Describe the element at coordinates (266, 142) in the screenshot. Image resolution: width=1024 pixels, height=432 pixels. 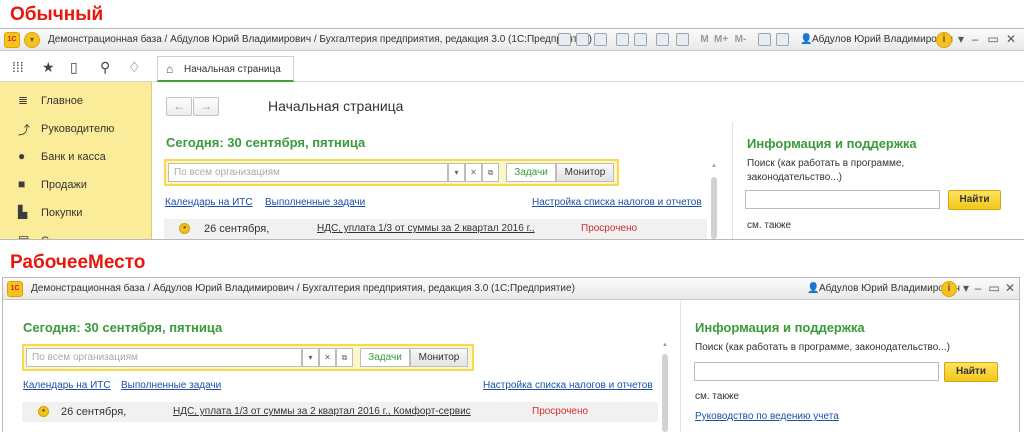
I see `today-heading: Сегодня: 30 сентября, пятница` at that location.